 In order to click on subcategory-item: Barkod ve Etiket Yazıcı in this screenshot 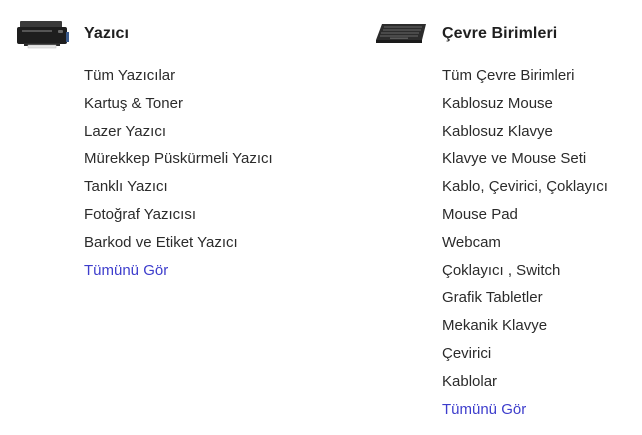, I will do `click(214, 243)`.